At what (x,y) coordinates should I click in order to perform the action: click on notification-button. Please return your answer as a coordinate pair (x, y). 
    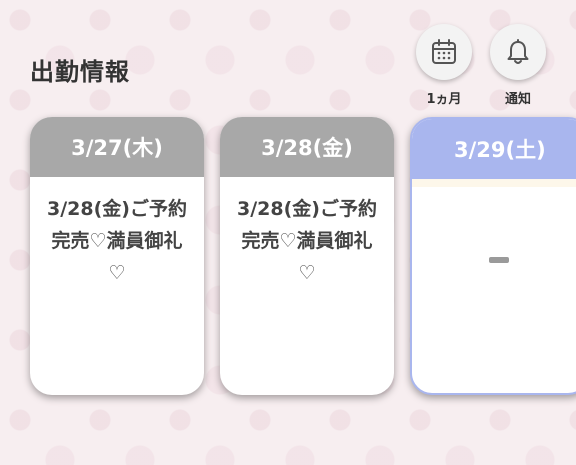
    Looking at the image, I should click on (518, 52).